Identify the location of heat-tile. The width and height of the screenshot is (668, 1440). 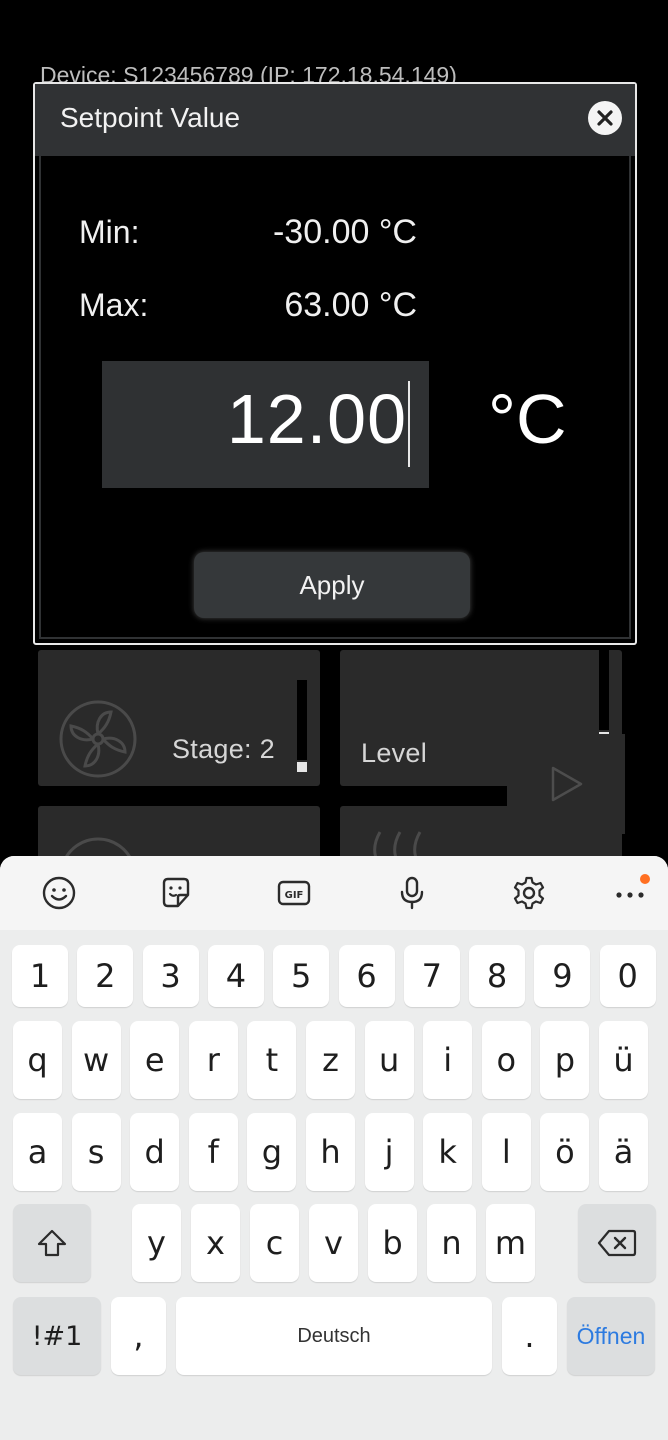
(481, 831).